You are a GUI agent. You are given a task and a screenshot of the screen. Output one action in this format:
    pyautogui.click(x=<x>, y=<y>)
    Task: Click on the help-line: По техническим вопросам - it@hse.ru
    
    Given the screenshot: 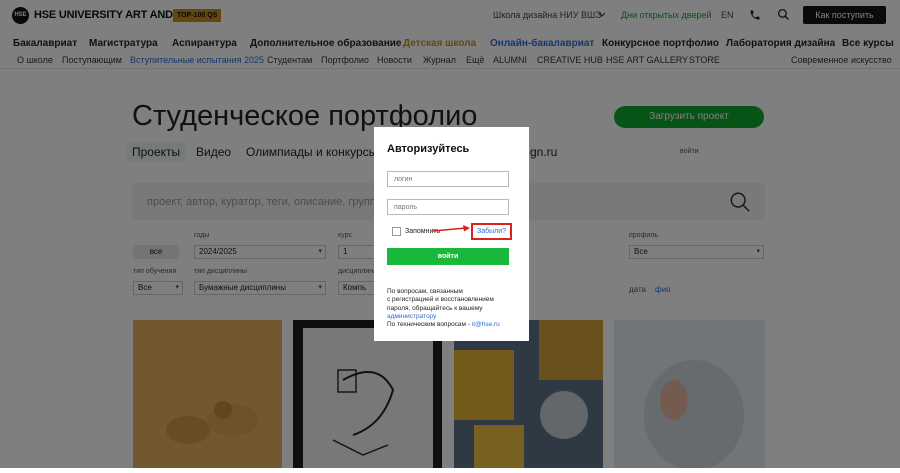 What is the action you would take?
    pyautogui.click(x=452, y=325)
    